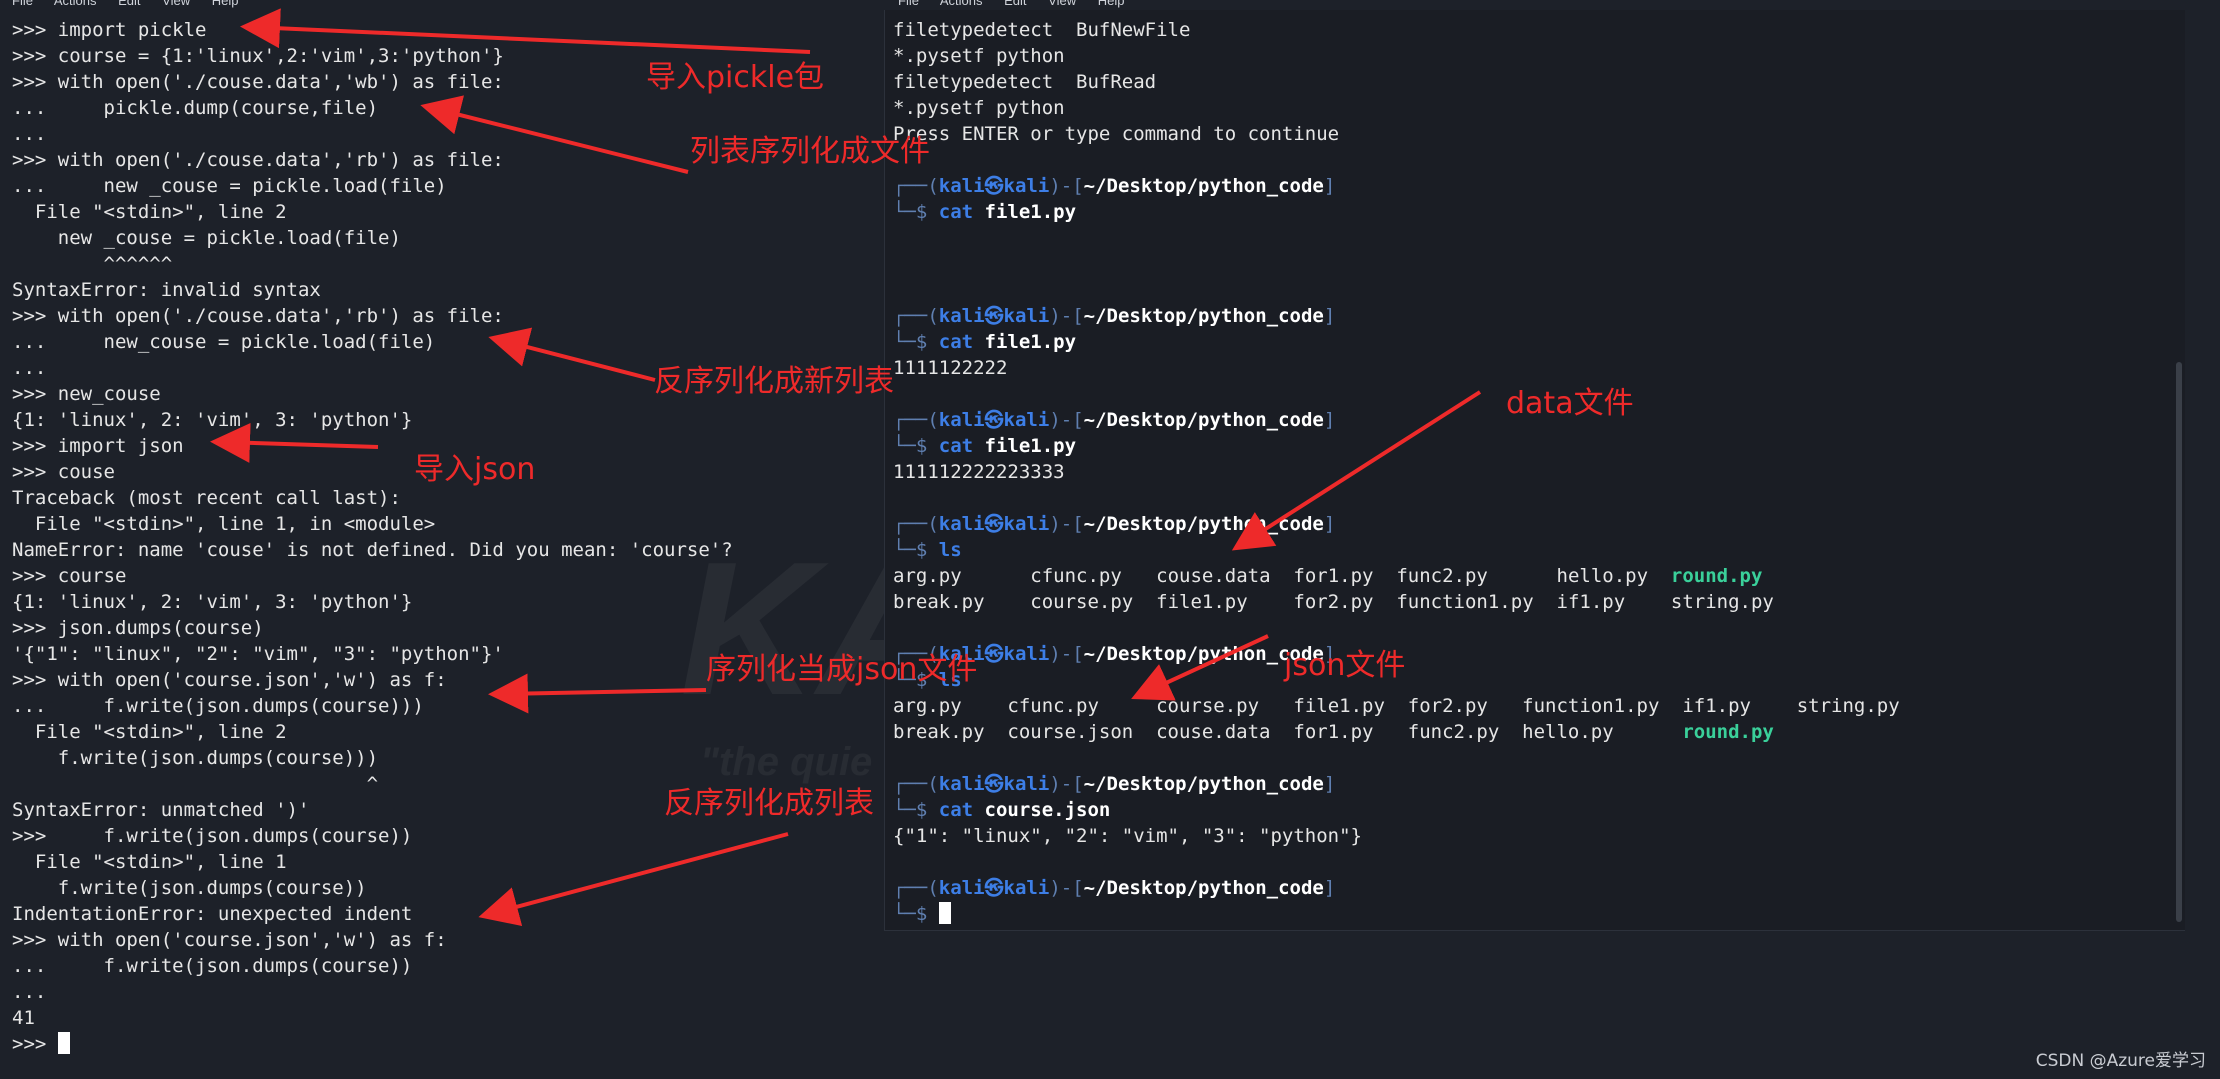  Describe the element at coordinates (554, 134) in the screenshot. I see `arrow-list-serialize` at that location.